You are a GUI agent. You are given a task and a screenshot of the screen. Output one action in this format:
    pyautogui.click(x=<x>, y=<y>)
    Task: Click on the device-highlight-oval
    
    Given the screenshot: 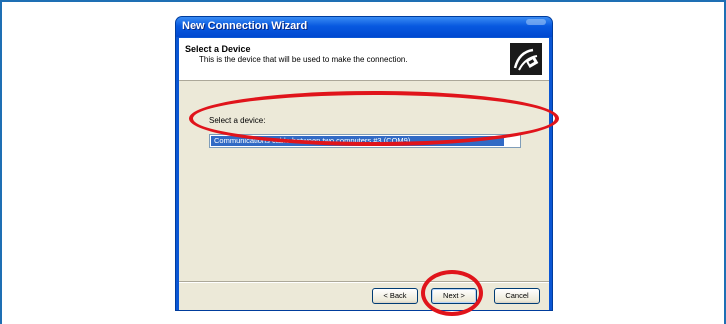 What is the action you would take?
    pyautogui.click(x=374, y=118)
    